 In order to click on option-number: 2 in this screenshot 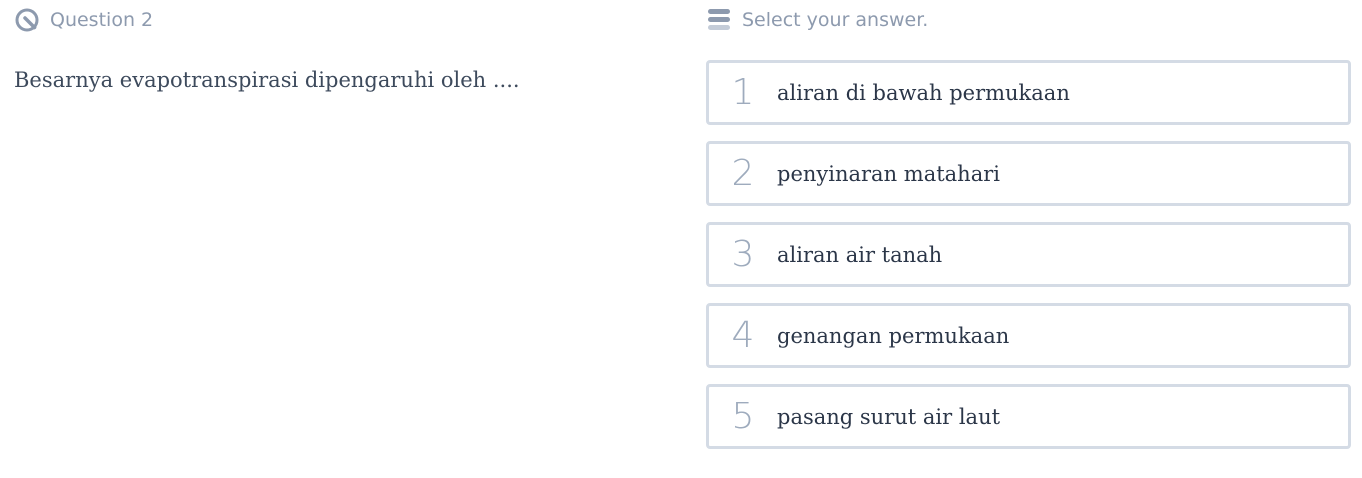, I will do `click(743, 173)`.